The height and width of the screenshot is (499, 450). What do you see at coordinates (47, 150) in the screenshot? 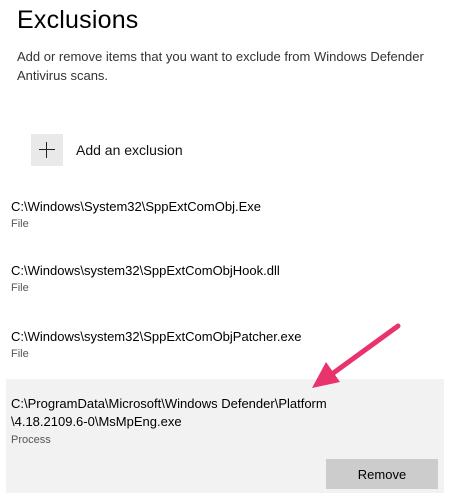
I see `plus-icon` at bounding box center [47, 150].